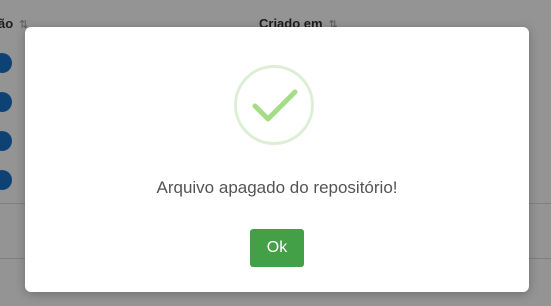 This screenshot has width=551, height=306. I want to click on dialog-message: Arquivo apagado do repositório!, so click(277, 187).